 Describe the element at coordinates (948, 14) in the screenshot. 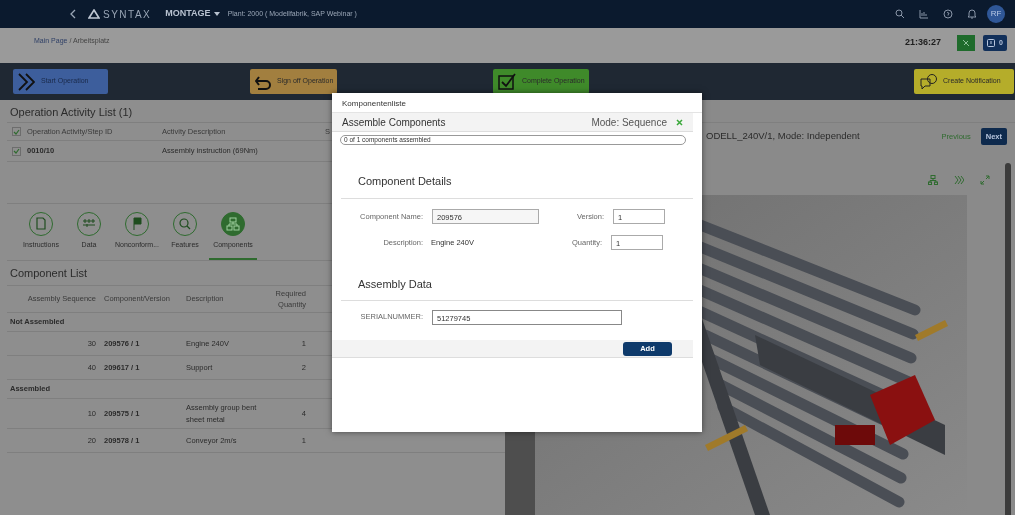

I see `help-icon` at that location.